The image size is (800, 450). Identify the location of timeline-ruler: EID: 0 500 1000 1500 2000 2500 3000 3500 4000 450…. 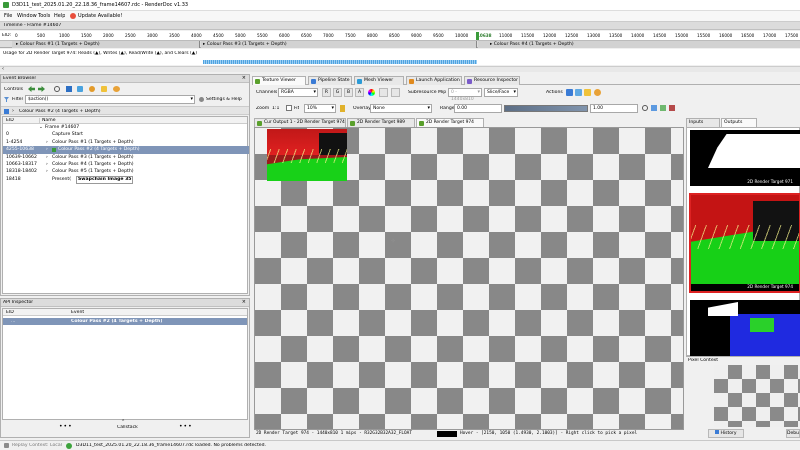
(400, 36).